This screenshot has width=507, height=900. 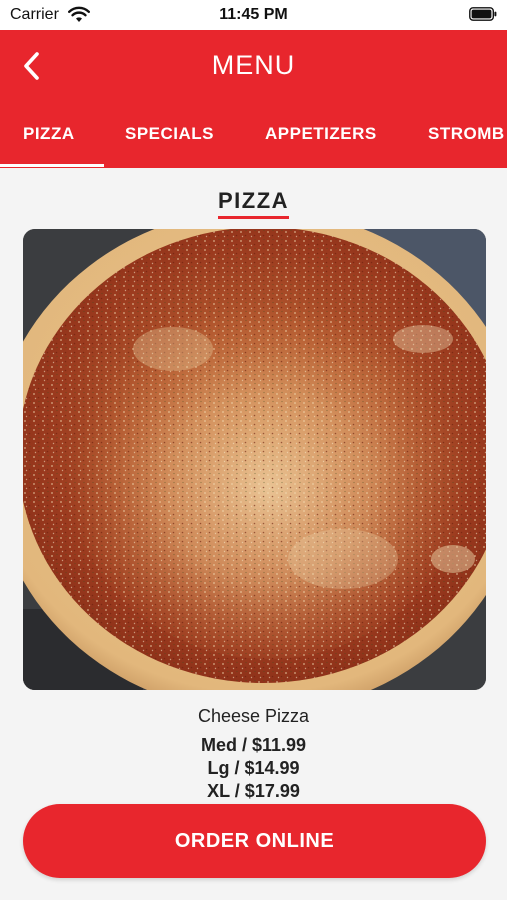 I want to click on section-heading: PIZZA, so click(x=253, y=203).